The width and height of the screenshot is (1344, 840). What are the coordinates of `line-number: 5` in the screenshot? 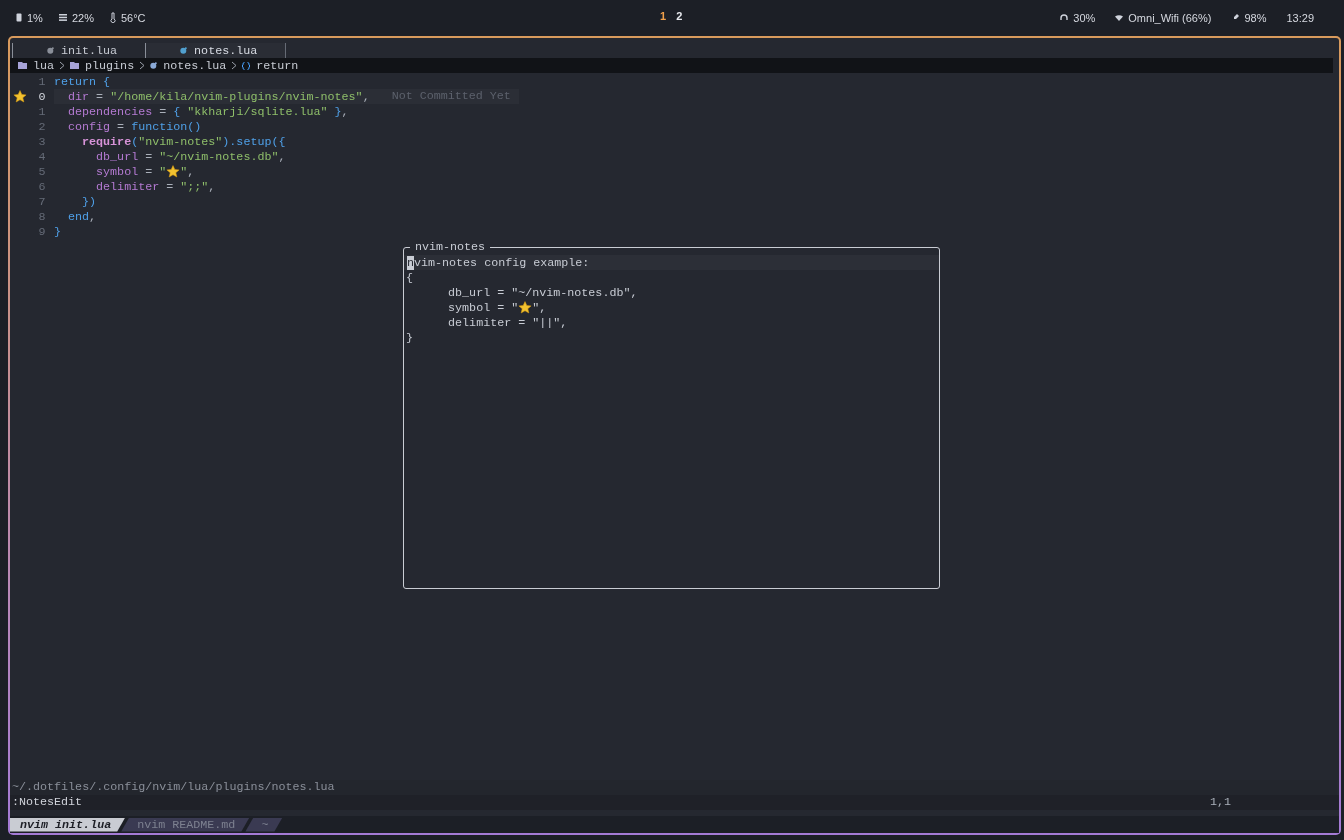 It's located at (42, 171).